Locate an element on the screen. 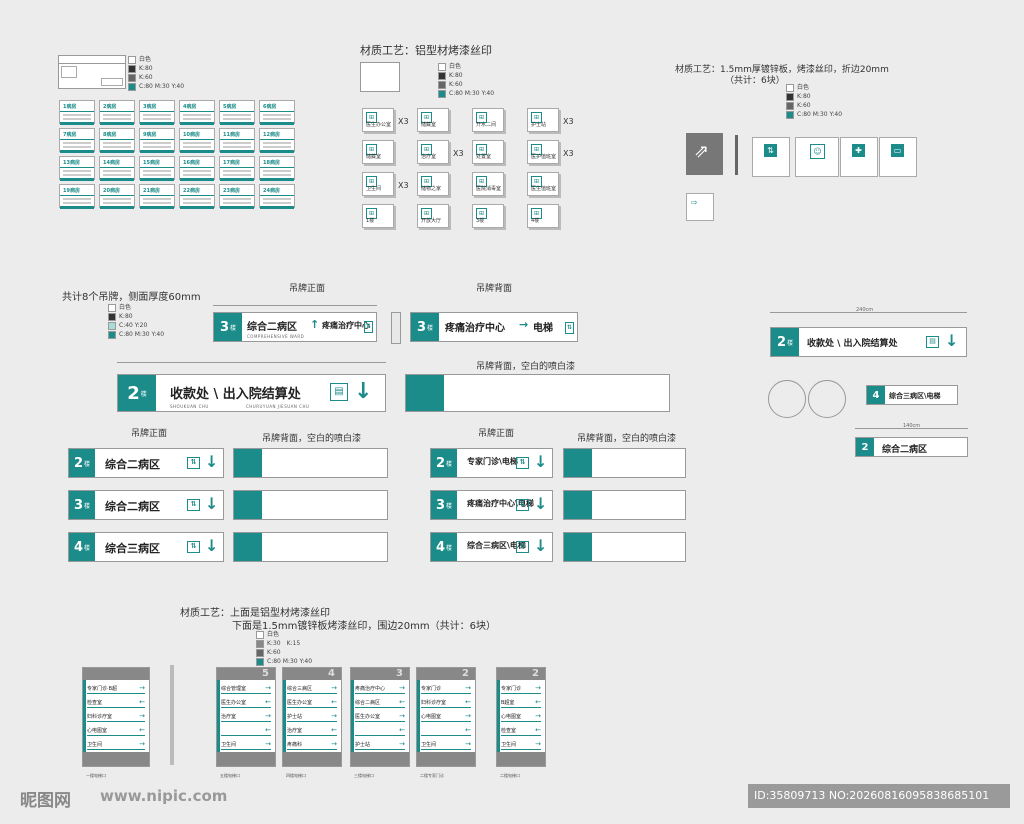 The image size is (1024, 824). ward-label: 14病房 is located at coordinates (111, 162).